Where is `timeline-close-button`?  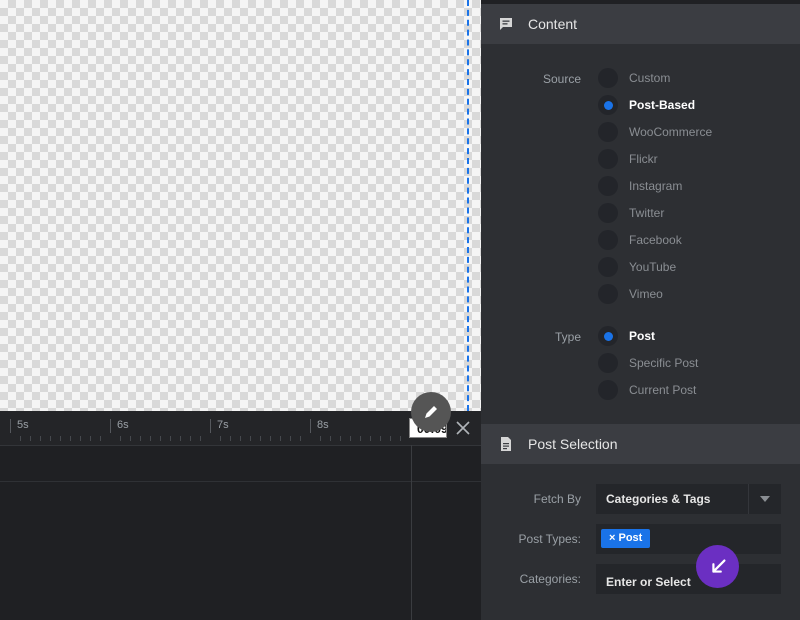
timeline-close-button is located at coordinates (463, 428).